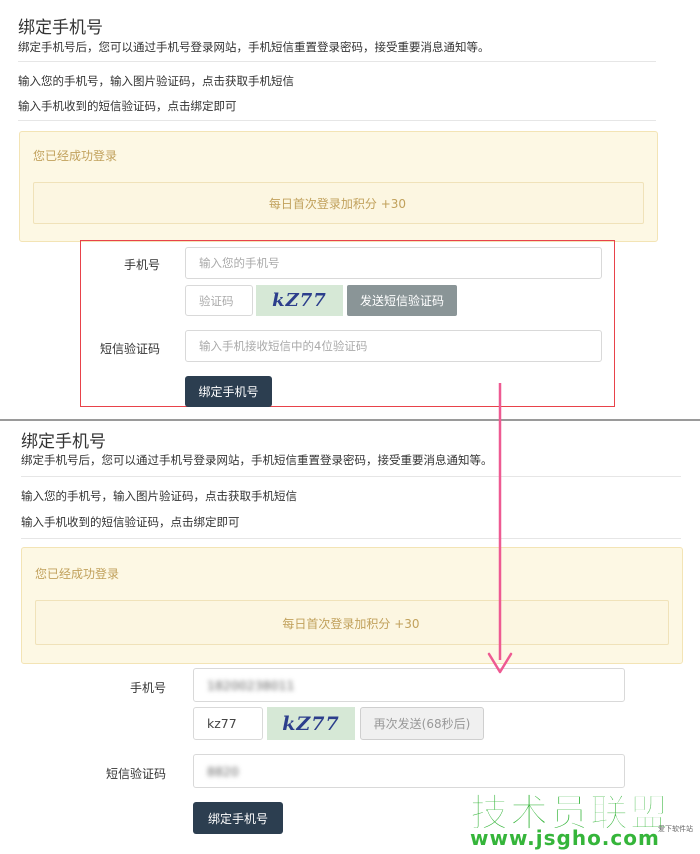 This screenshot has height=854, width=700. I want to click on watermark-tag: 爱下软件站, so click(675, 829).